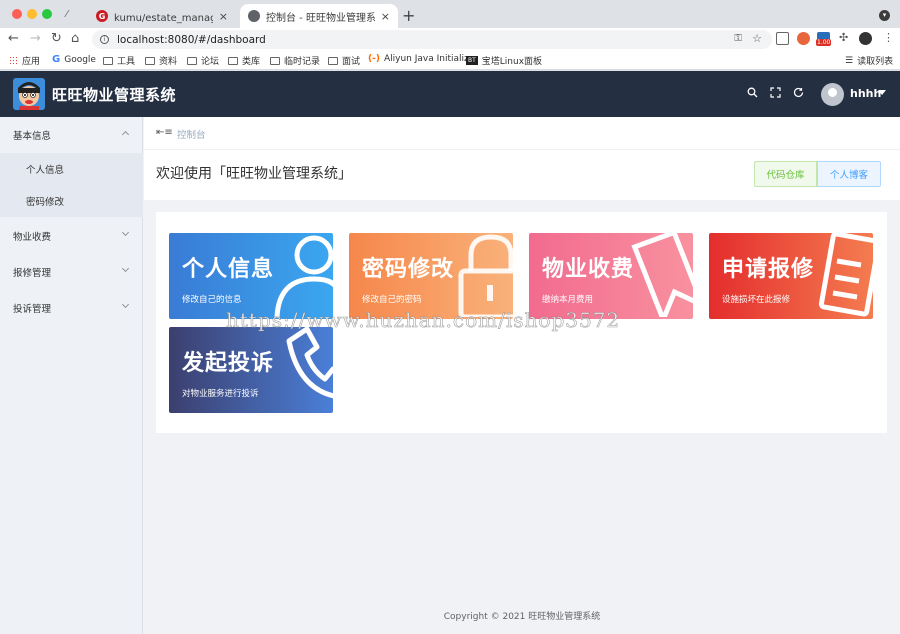 This screenshot has height=634, width=900. What do you see at coordinates (168, 62) in the screenshot?
I see `bookmark-label: 资料` at bounding box center [168, 62].